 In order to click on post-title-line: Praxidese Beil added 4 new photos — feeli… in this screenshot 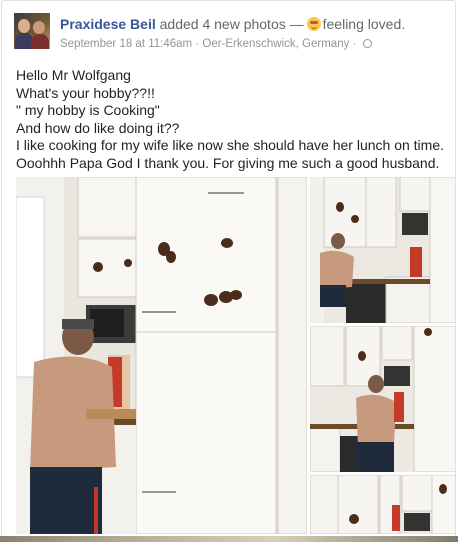, I will do `click(232, 24)`.